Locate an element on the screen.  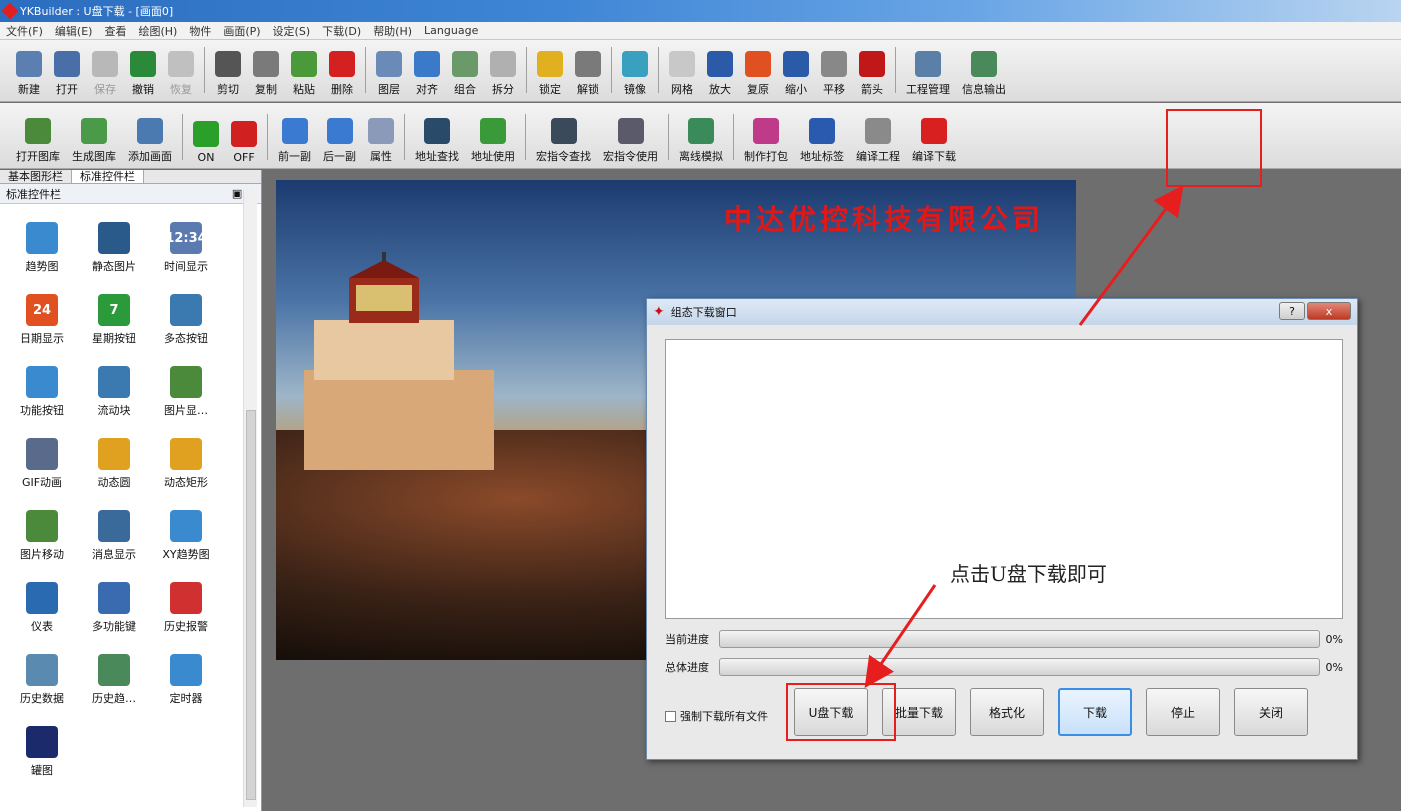
toolbar-button-9: 地址使用 is located at coordinates (493, 135).